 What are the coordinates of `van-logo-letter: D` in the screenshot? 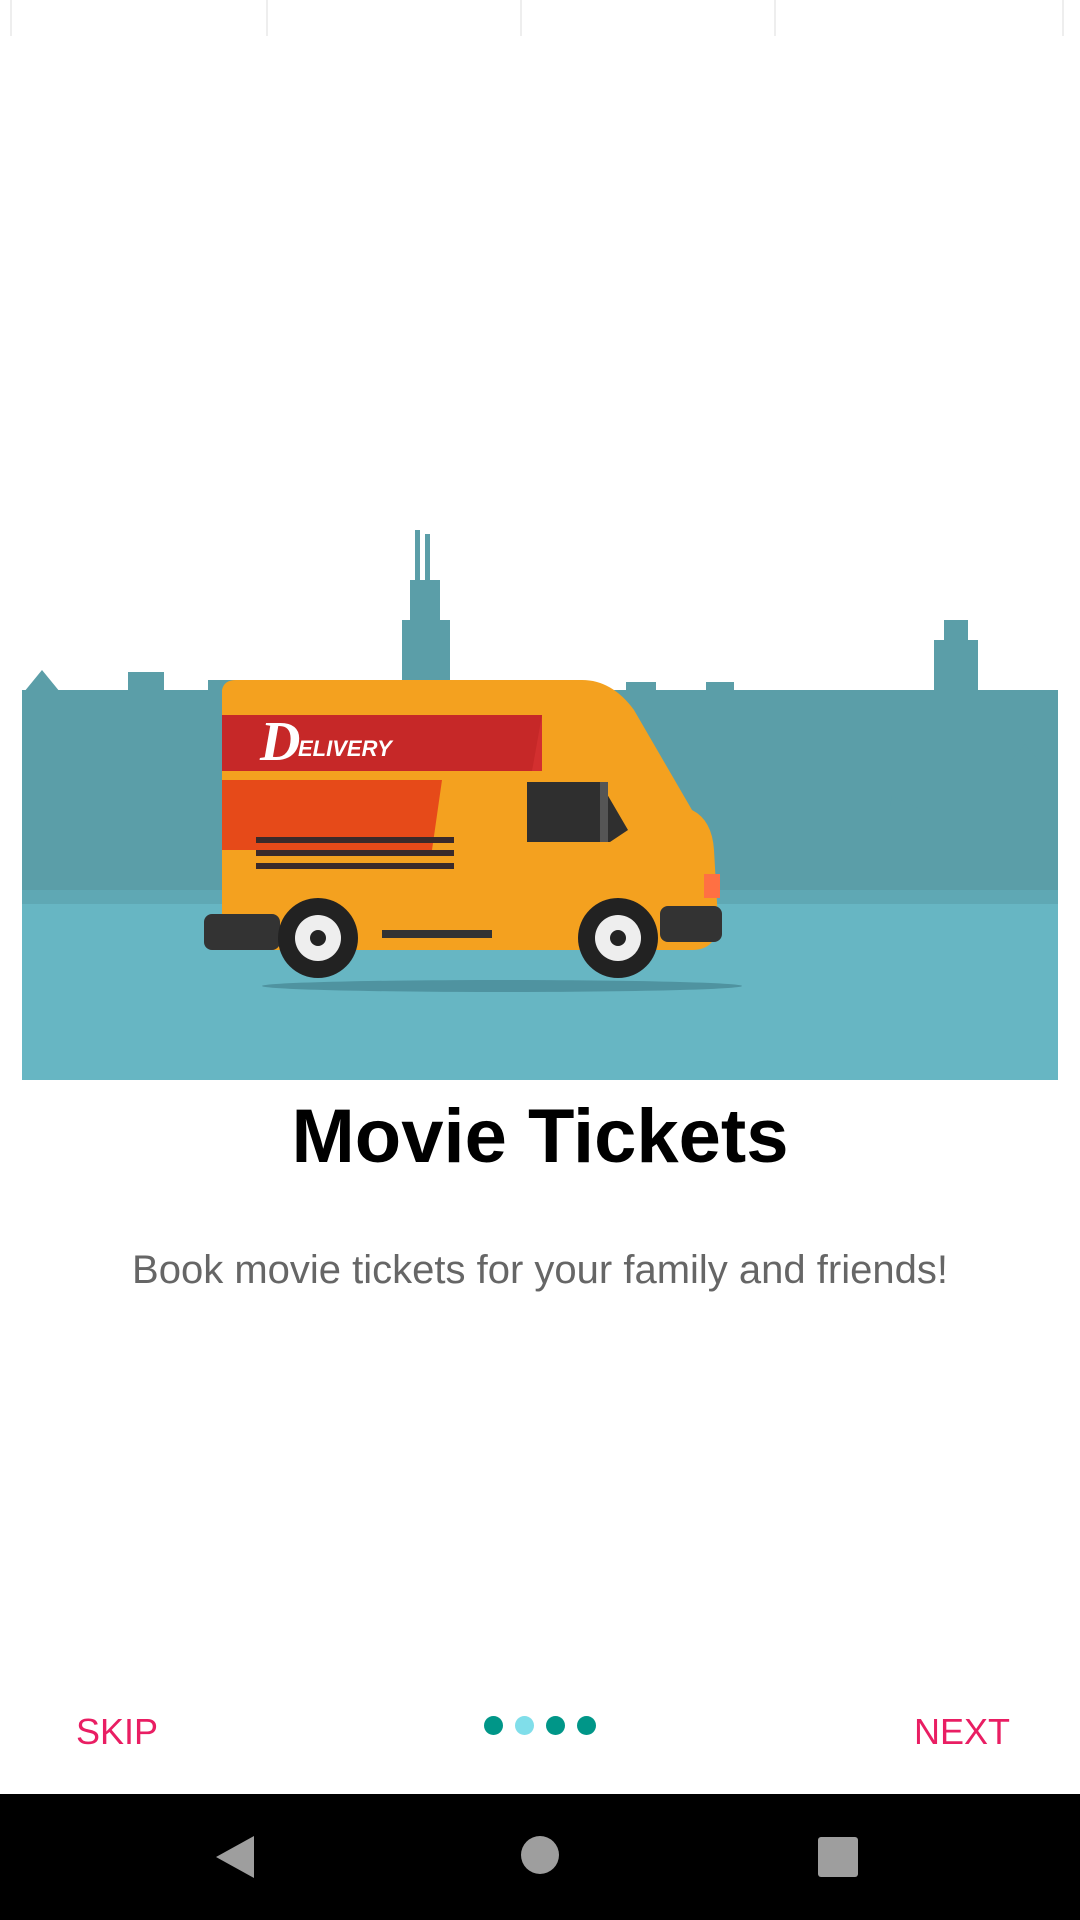 It's located at (279, 742).